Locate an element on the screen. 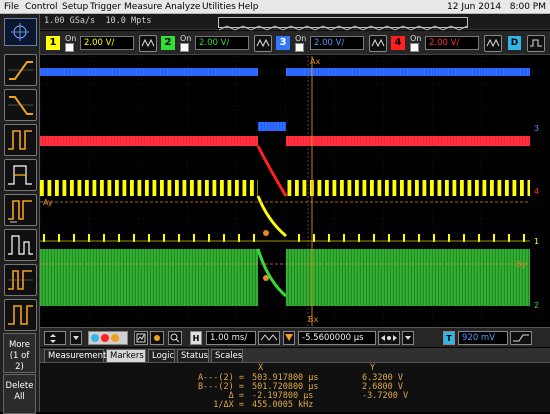  channel-2-on: On is located at coordinates (185, 43).